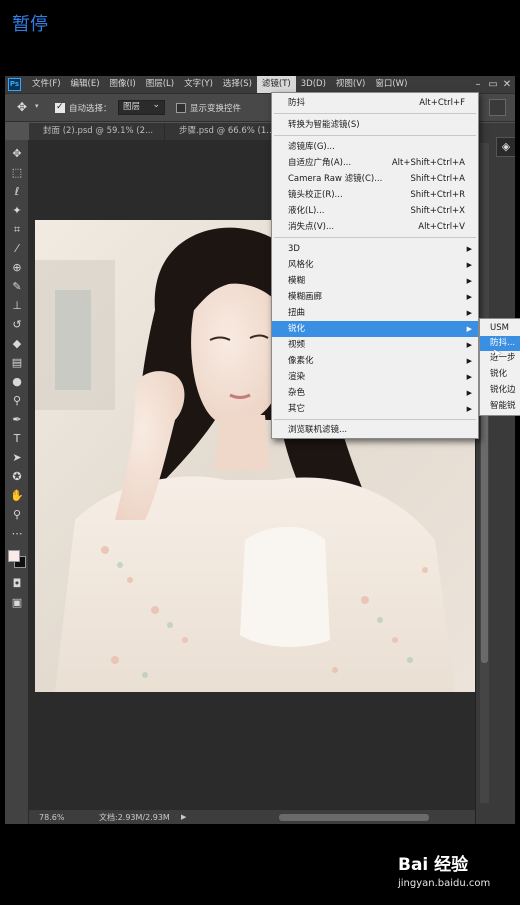 The height and width of the screenshot is (905, 520). What do you see at coordinates (500, 406) in the screenshot?
I see `submenu-item-smart-sharpen: 智能锐` at bounding box center [500, 406].